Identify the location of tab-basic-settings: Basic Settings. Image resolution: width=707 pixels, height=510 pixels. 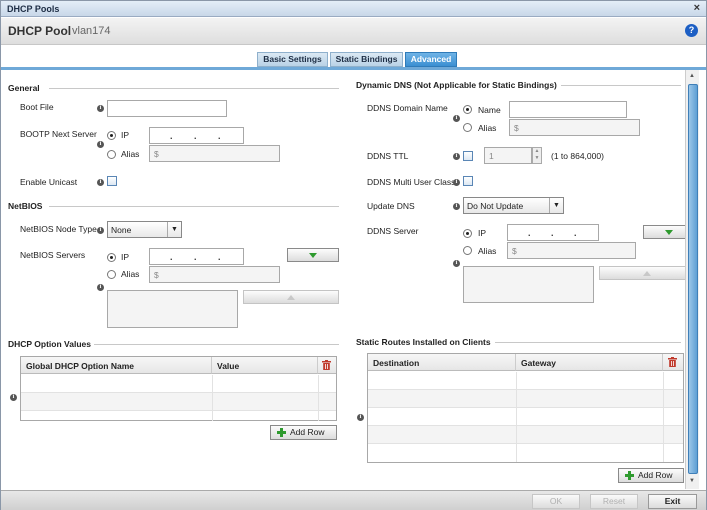
(292, 59).